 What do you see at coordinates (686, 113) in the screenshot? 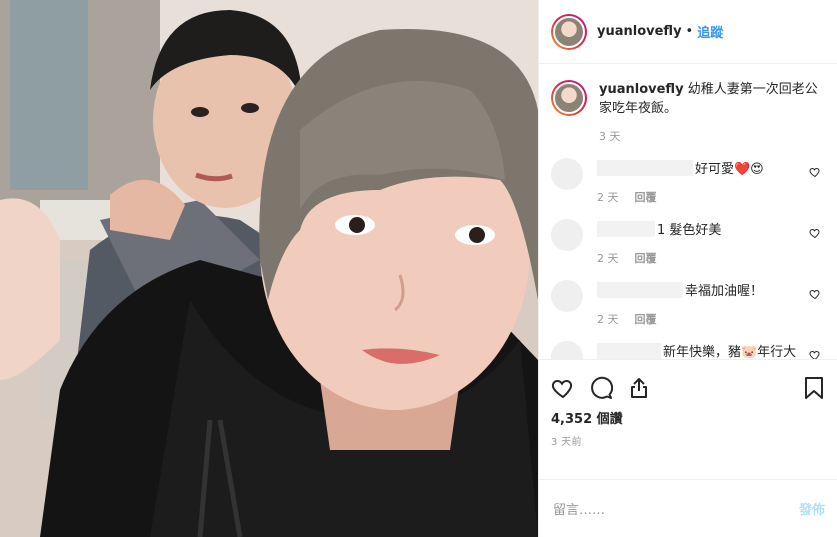
I see `post-caption: yuanlovefly 幼稚人妻第一次回老公家吃年夜飯。 3 天` at bounding box center [686, 113].